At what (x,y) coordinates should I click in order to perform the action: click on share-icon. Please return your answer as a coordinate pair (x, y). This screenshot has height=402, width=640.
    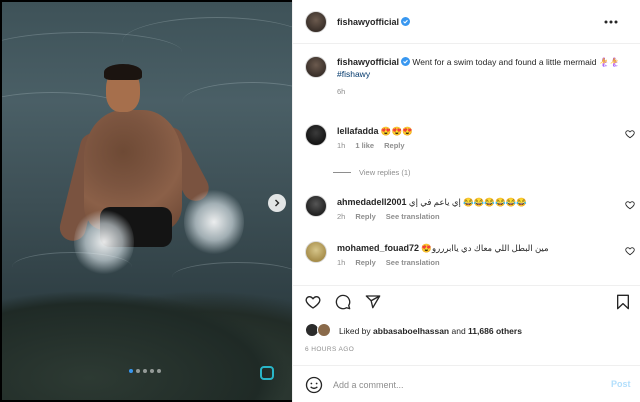
    Looking at the image, I should click on (373, 302).